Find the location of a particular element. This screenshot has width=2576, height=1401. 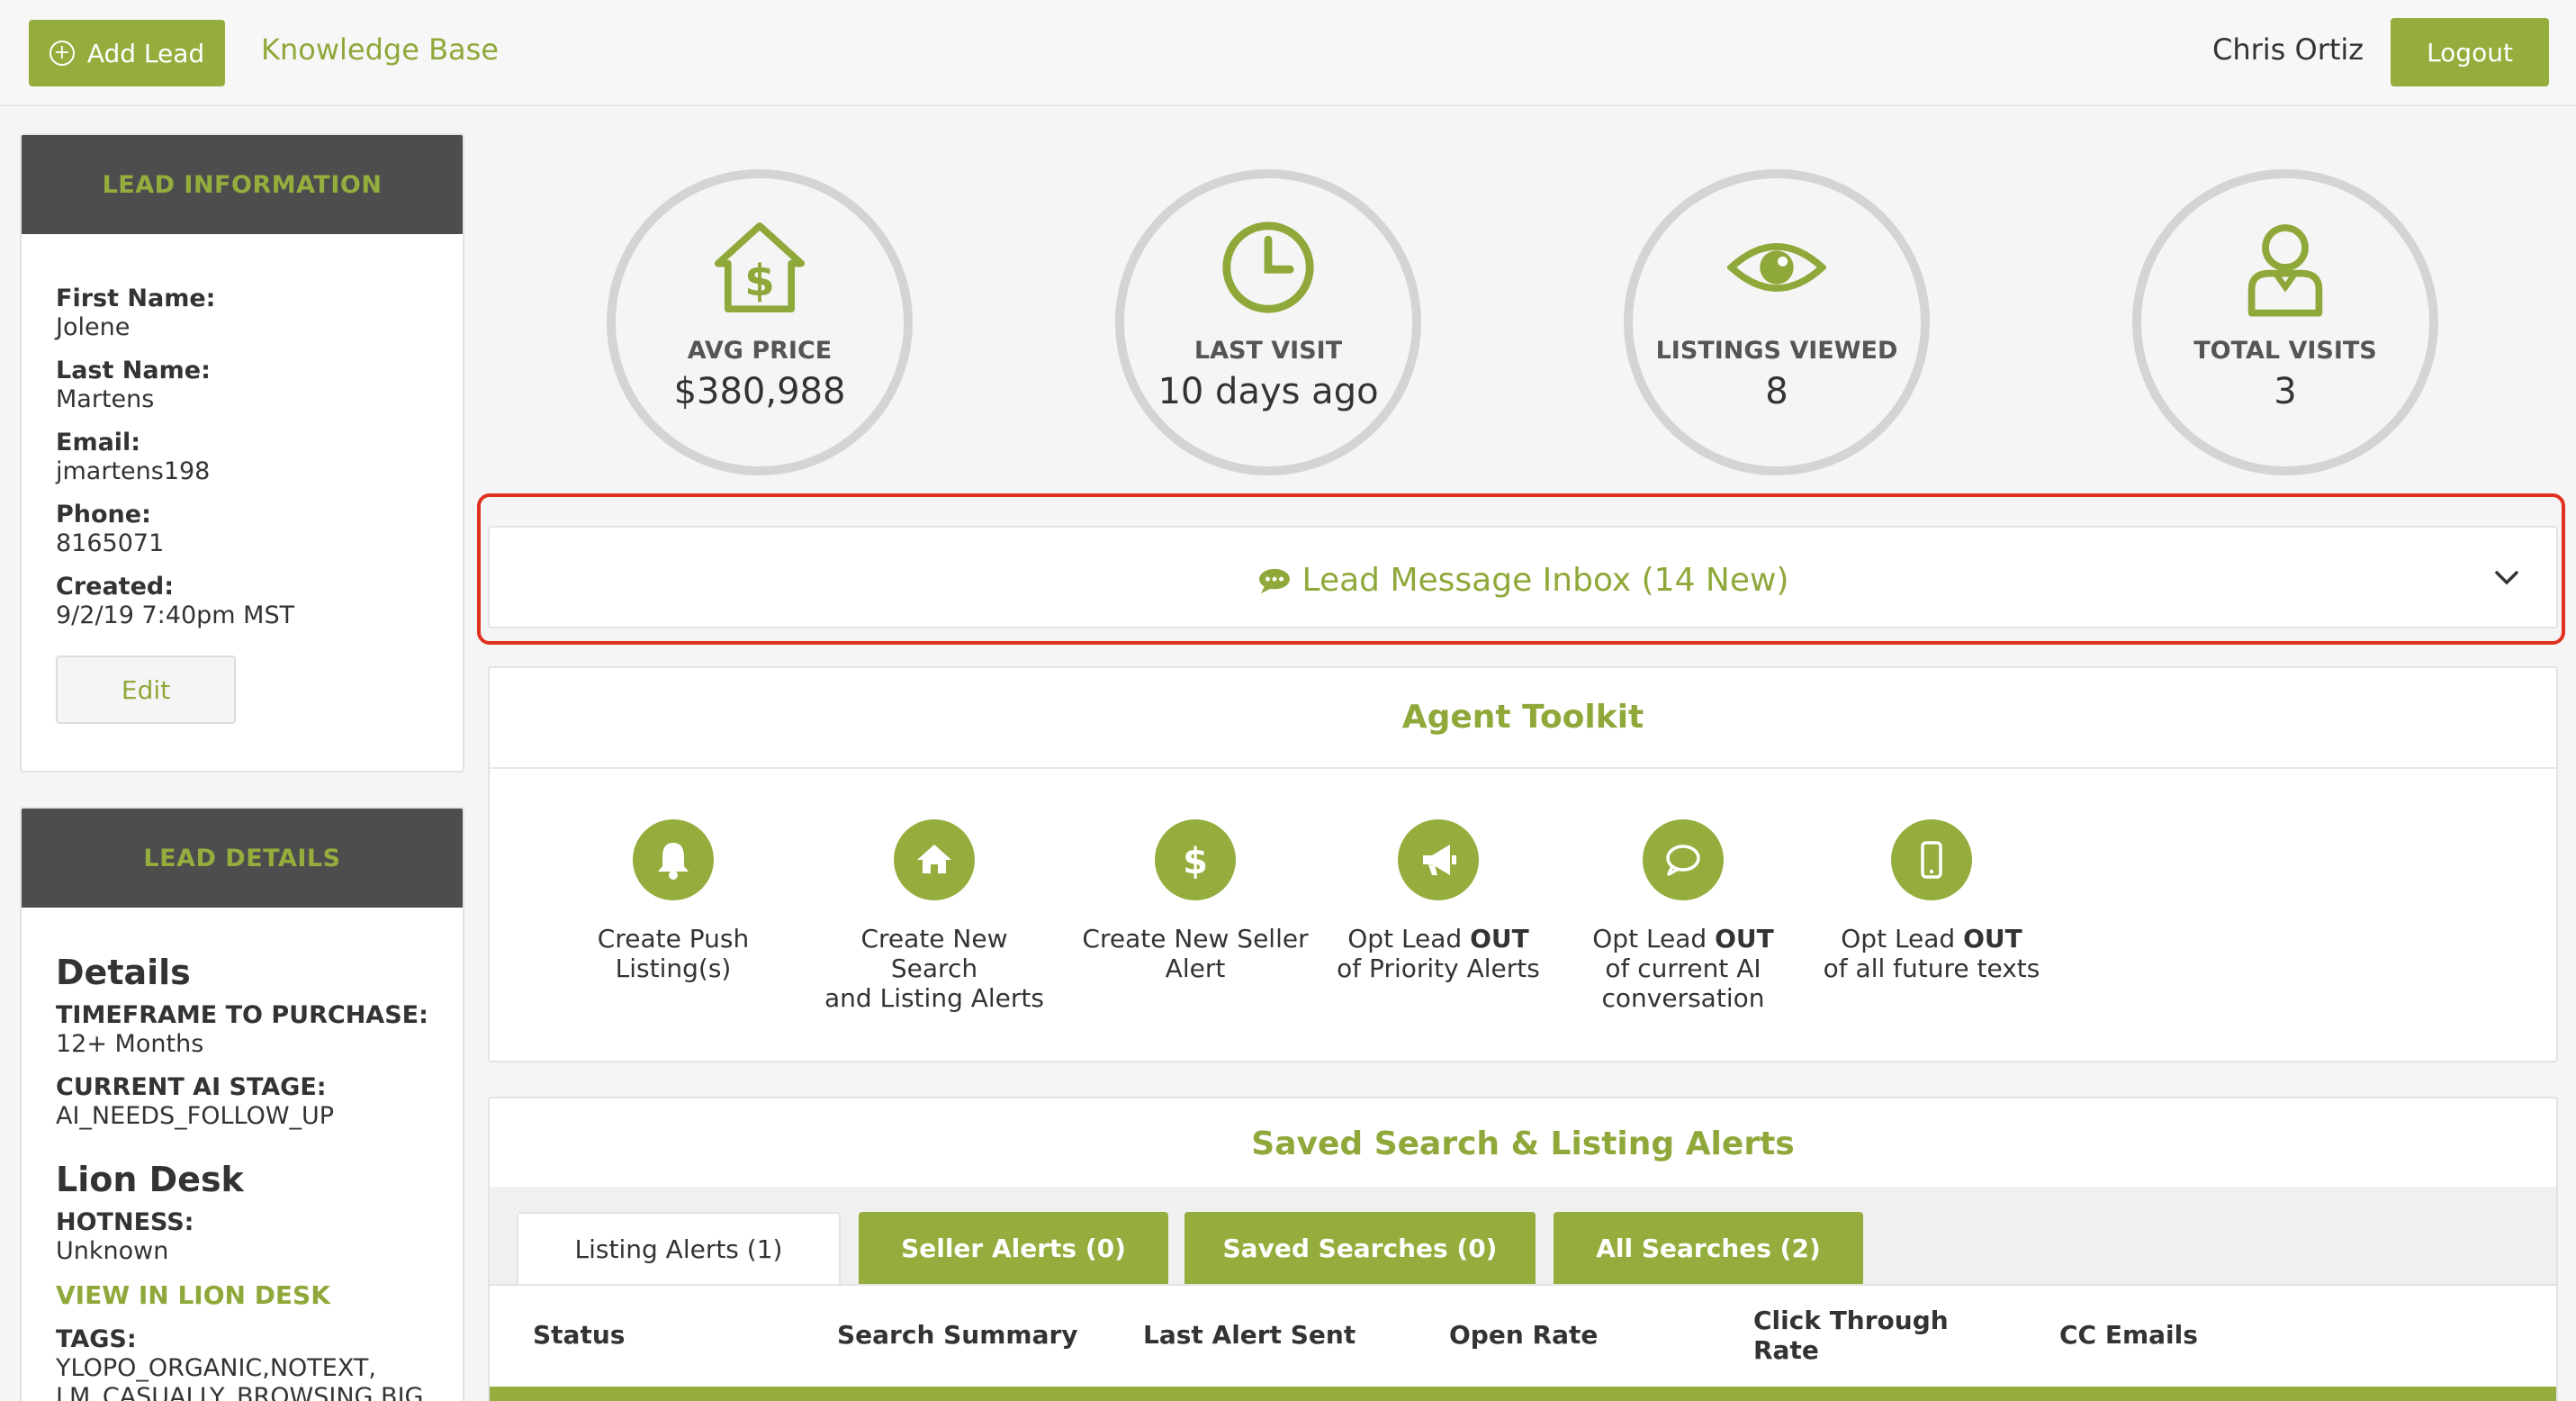

phone-icon is located at coordinates (1931, 859).